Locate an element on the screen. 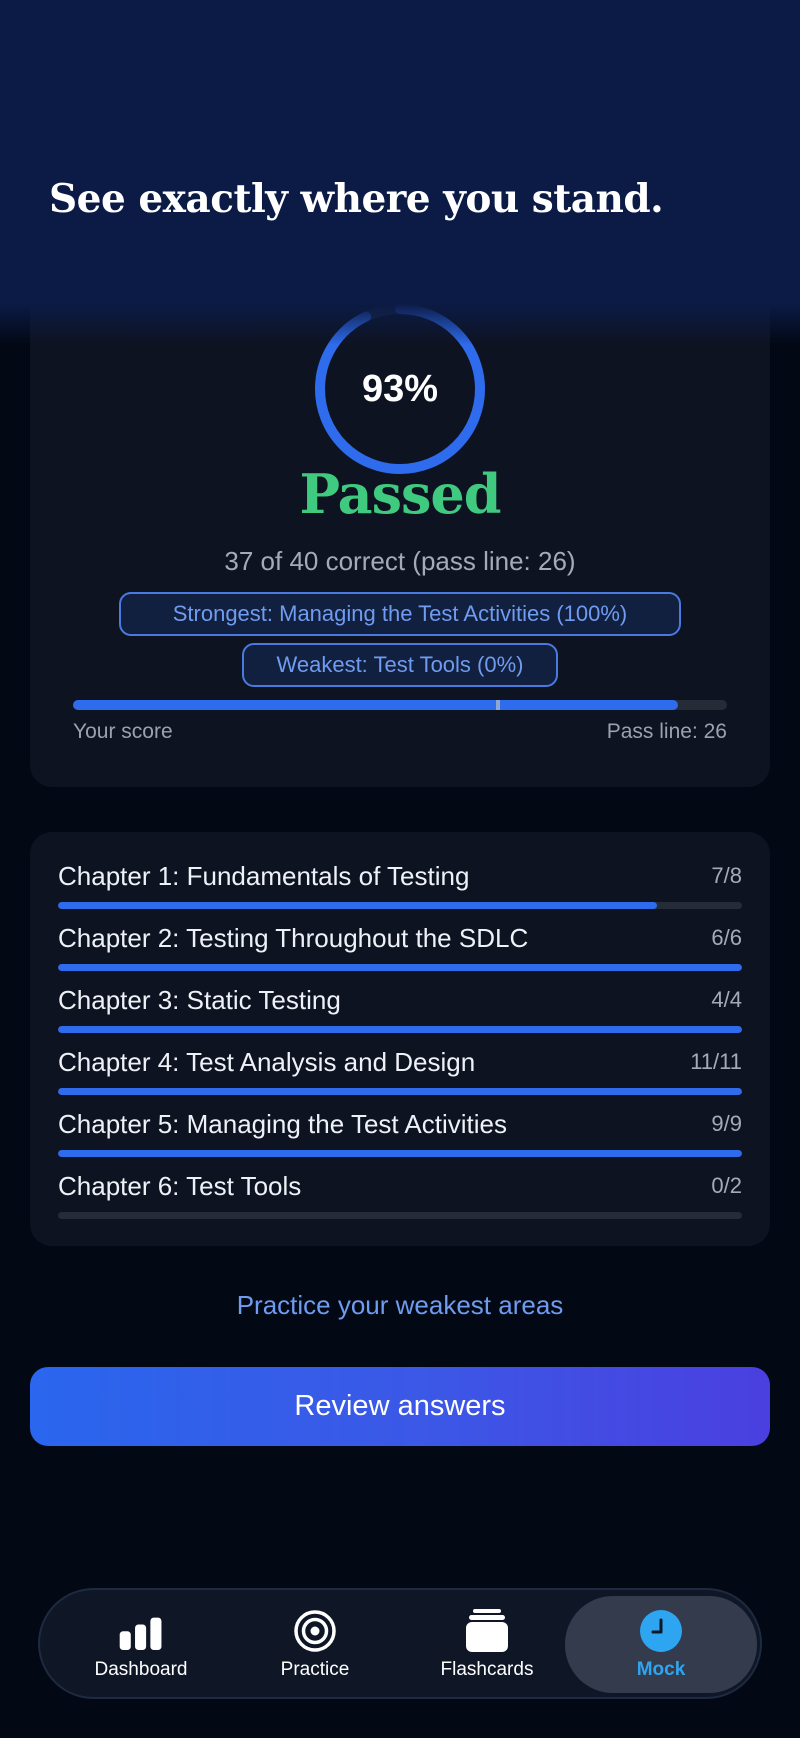 This screenshot has width=800, height=1738. chapter-name: Chapter 3: Static Testing is located at coordinates (199, 1000).